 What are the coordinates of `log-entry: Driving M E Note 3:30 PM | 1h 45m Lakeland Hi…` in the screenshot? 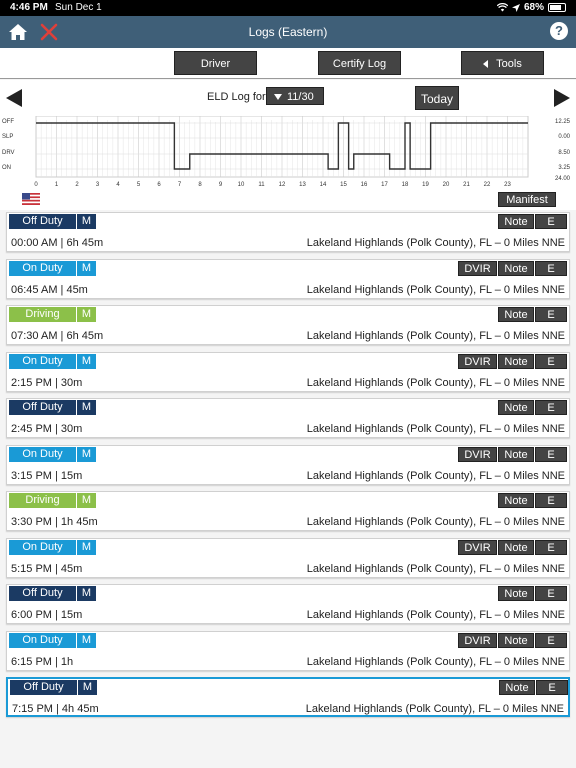 It's located at (288, 511).